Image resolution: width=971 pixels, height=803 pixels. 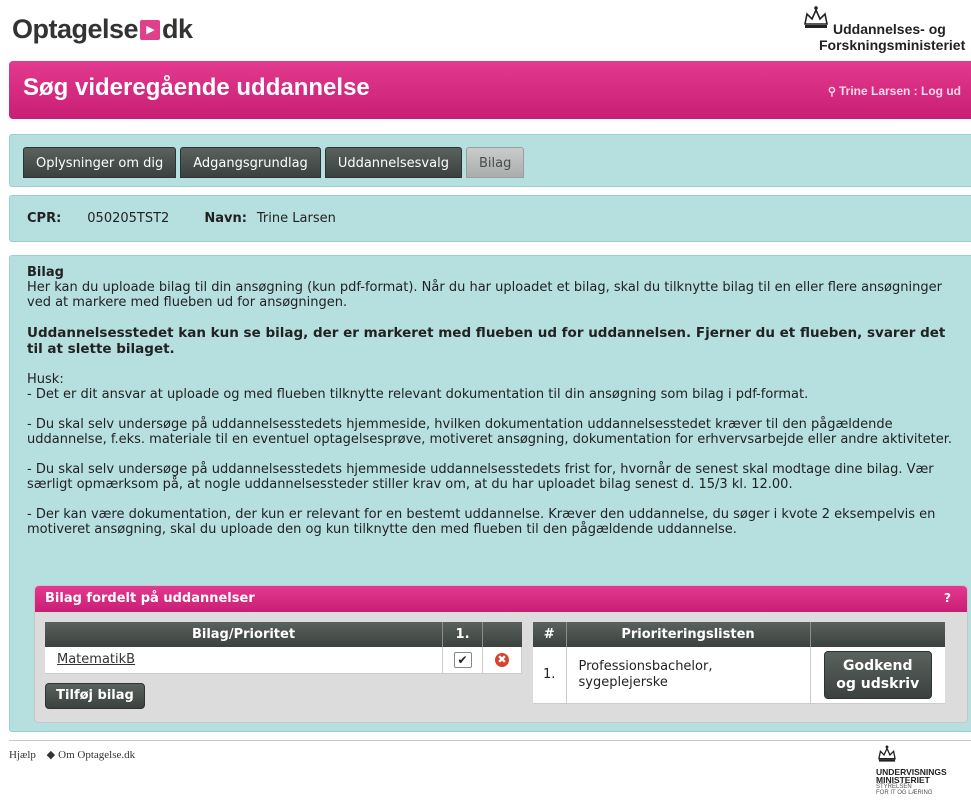 What do you see at coordinates (903, 780) in the screenshot?
I see `uvm-line2: MINISTERIET` at bounding box center [903, 780].